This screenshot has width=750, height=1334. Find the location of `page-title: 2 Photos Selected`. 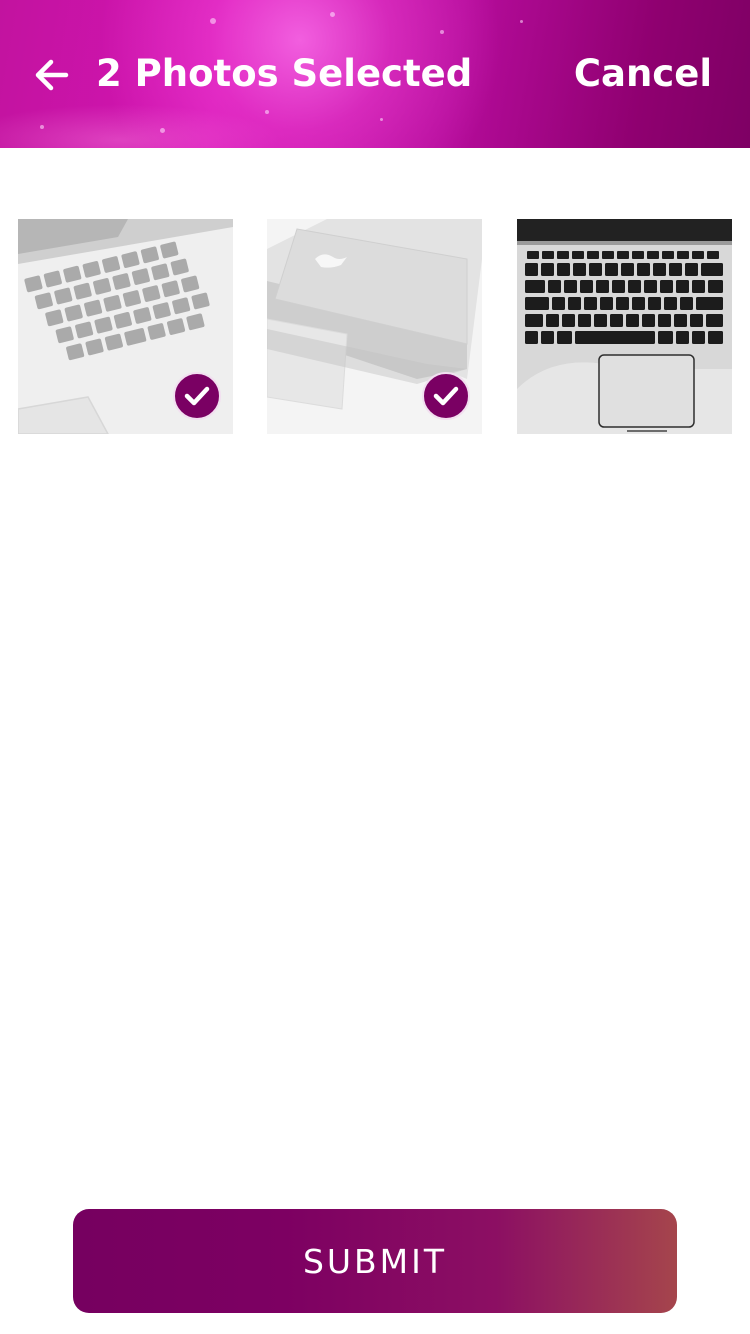

page-title: 2 Photos Selected is located at coordinates (284, 73).